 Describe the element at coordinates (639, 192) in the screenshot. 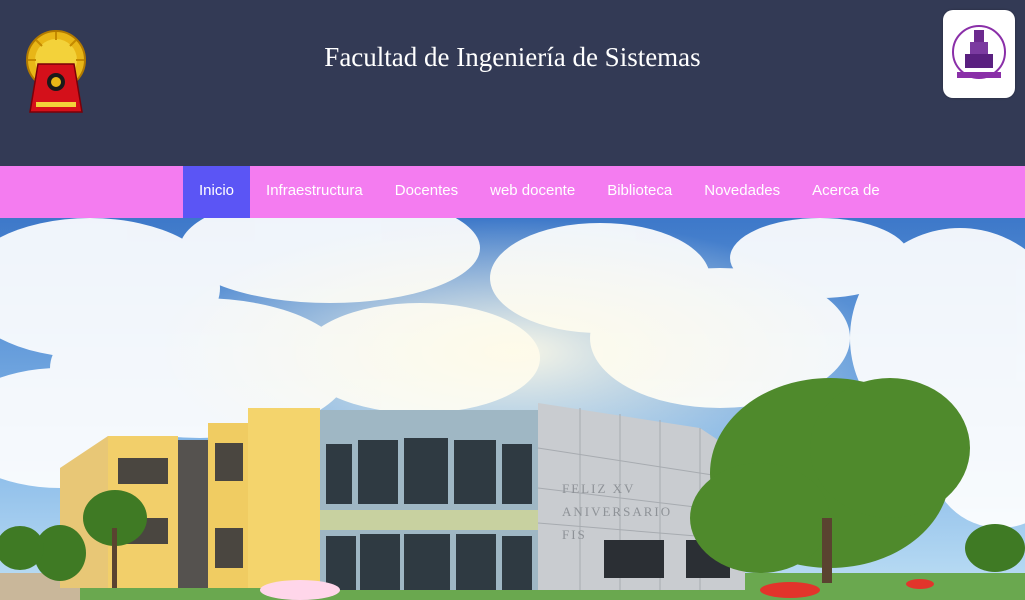

I see `nav-item-biblioteca: Biblioteca` at that location.